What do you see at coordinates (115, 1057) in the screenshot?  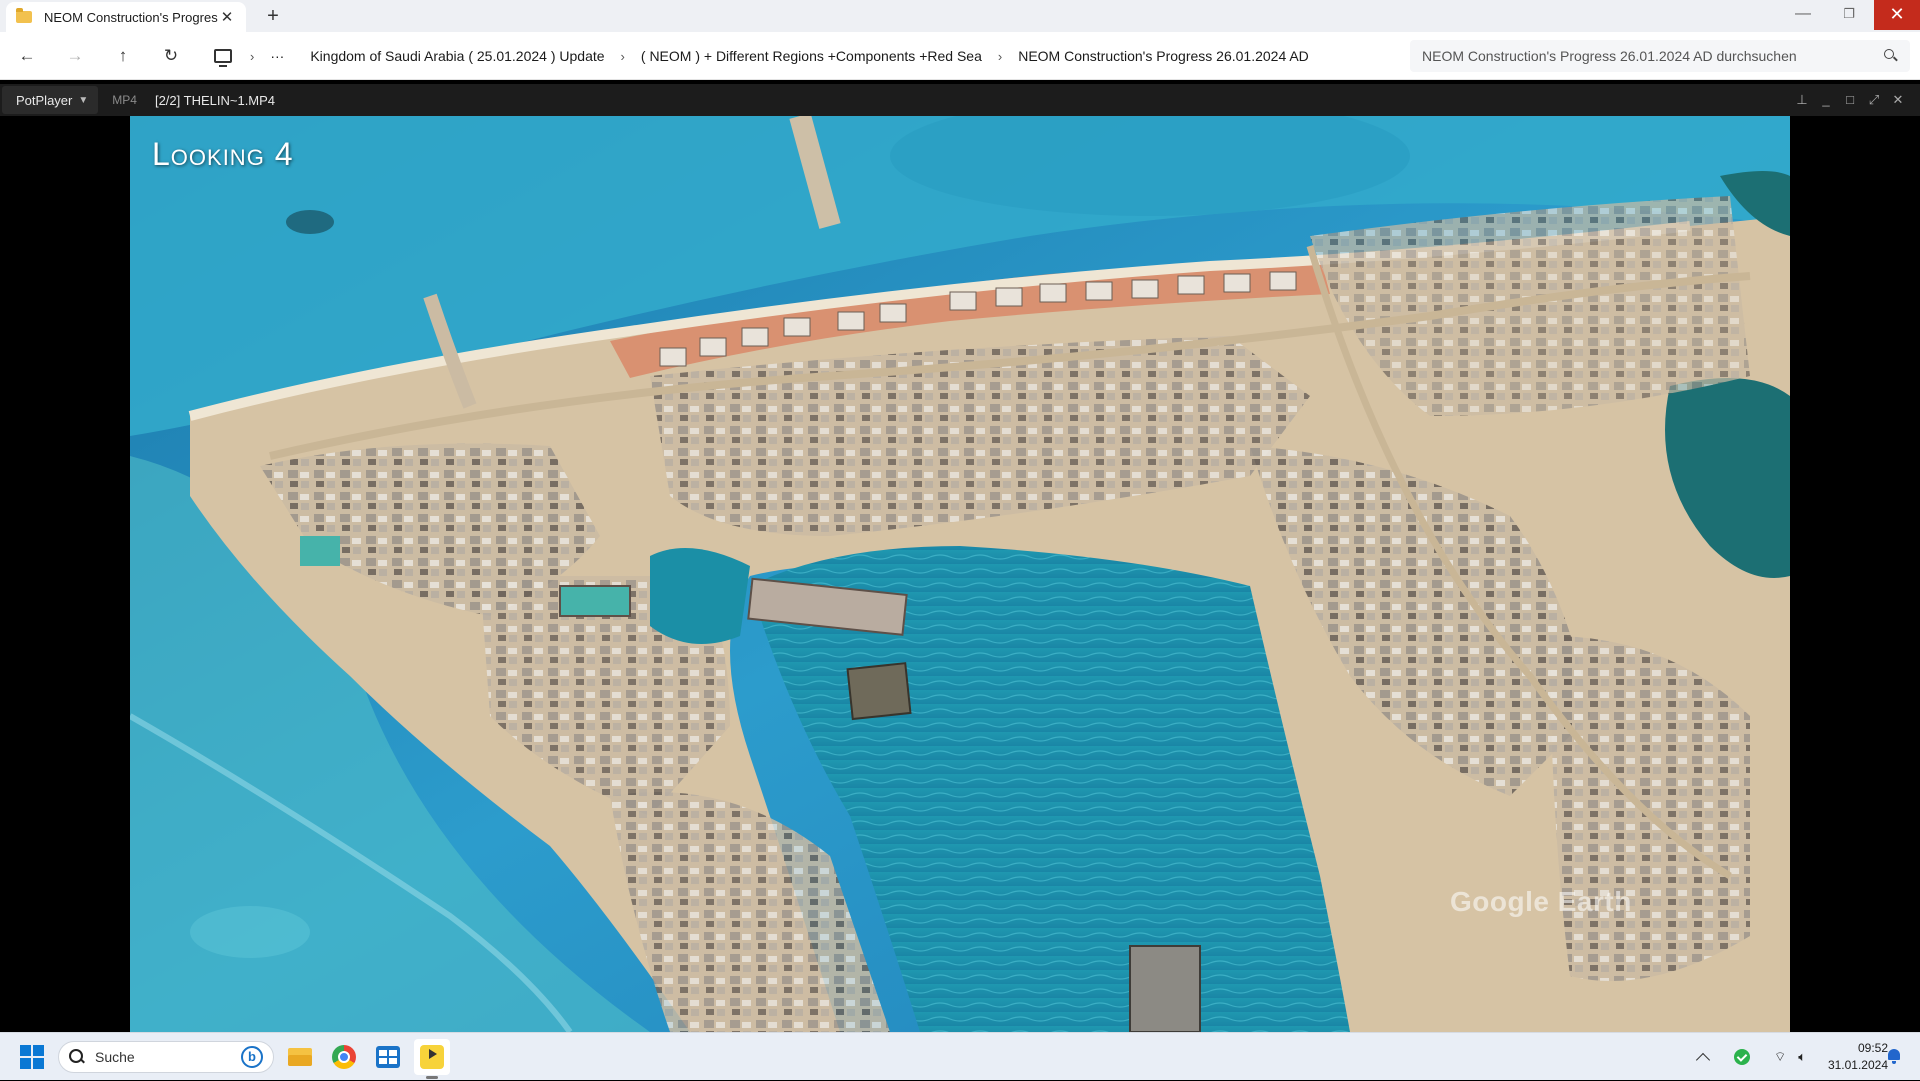 I see `taskbar-search-label: Suche` at bounding box center [115, 1057].